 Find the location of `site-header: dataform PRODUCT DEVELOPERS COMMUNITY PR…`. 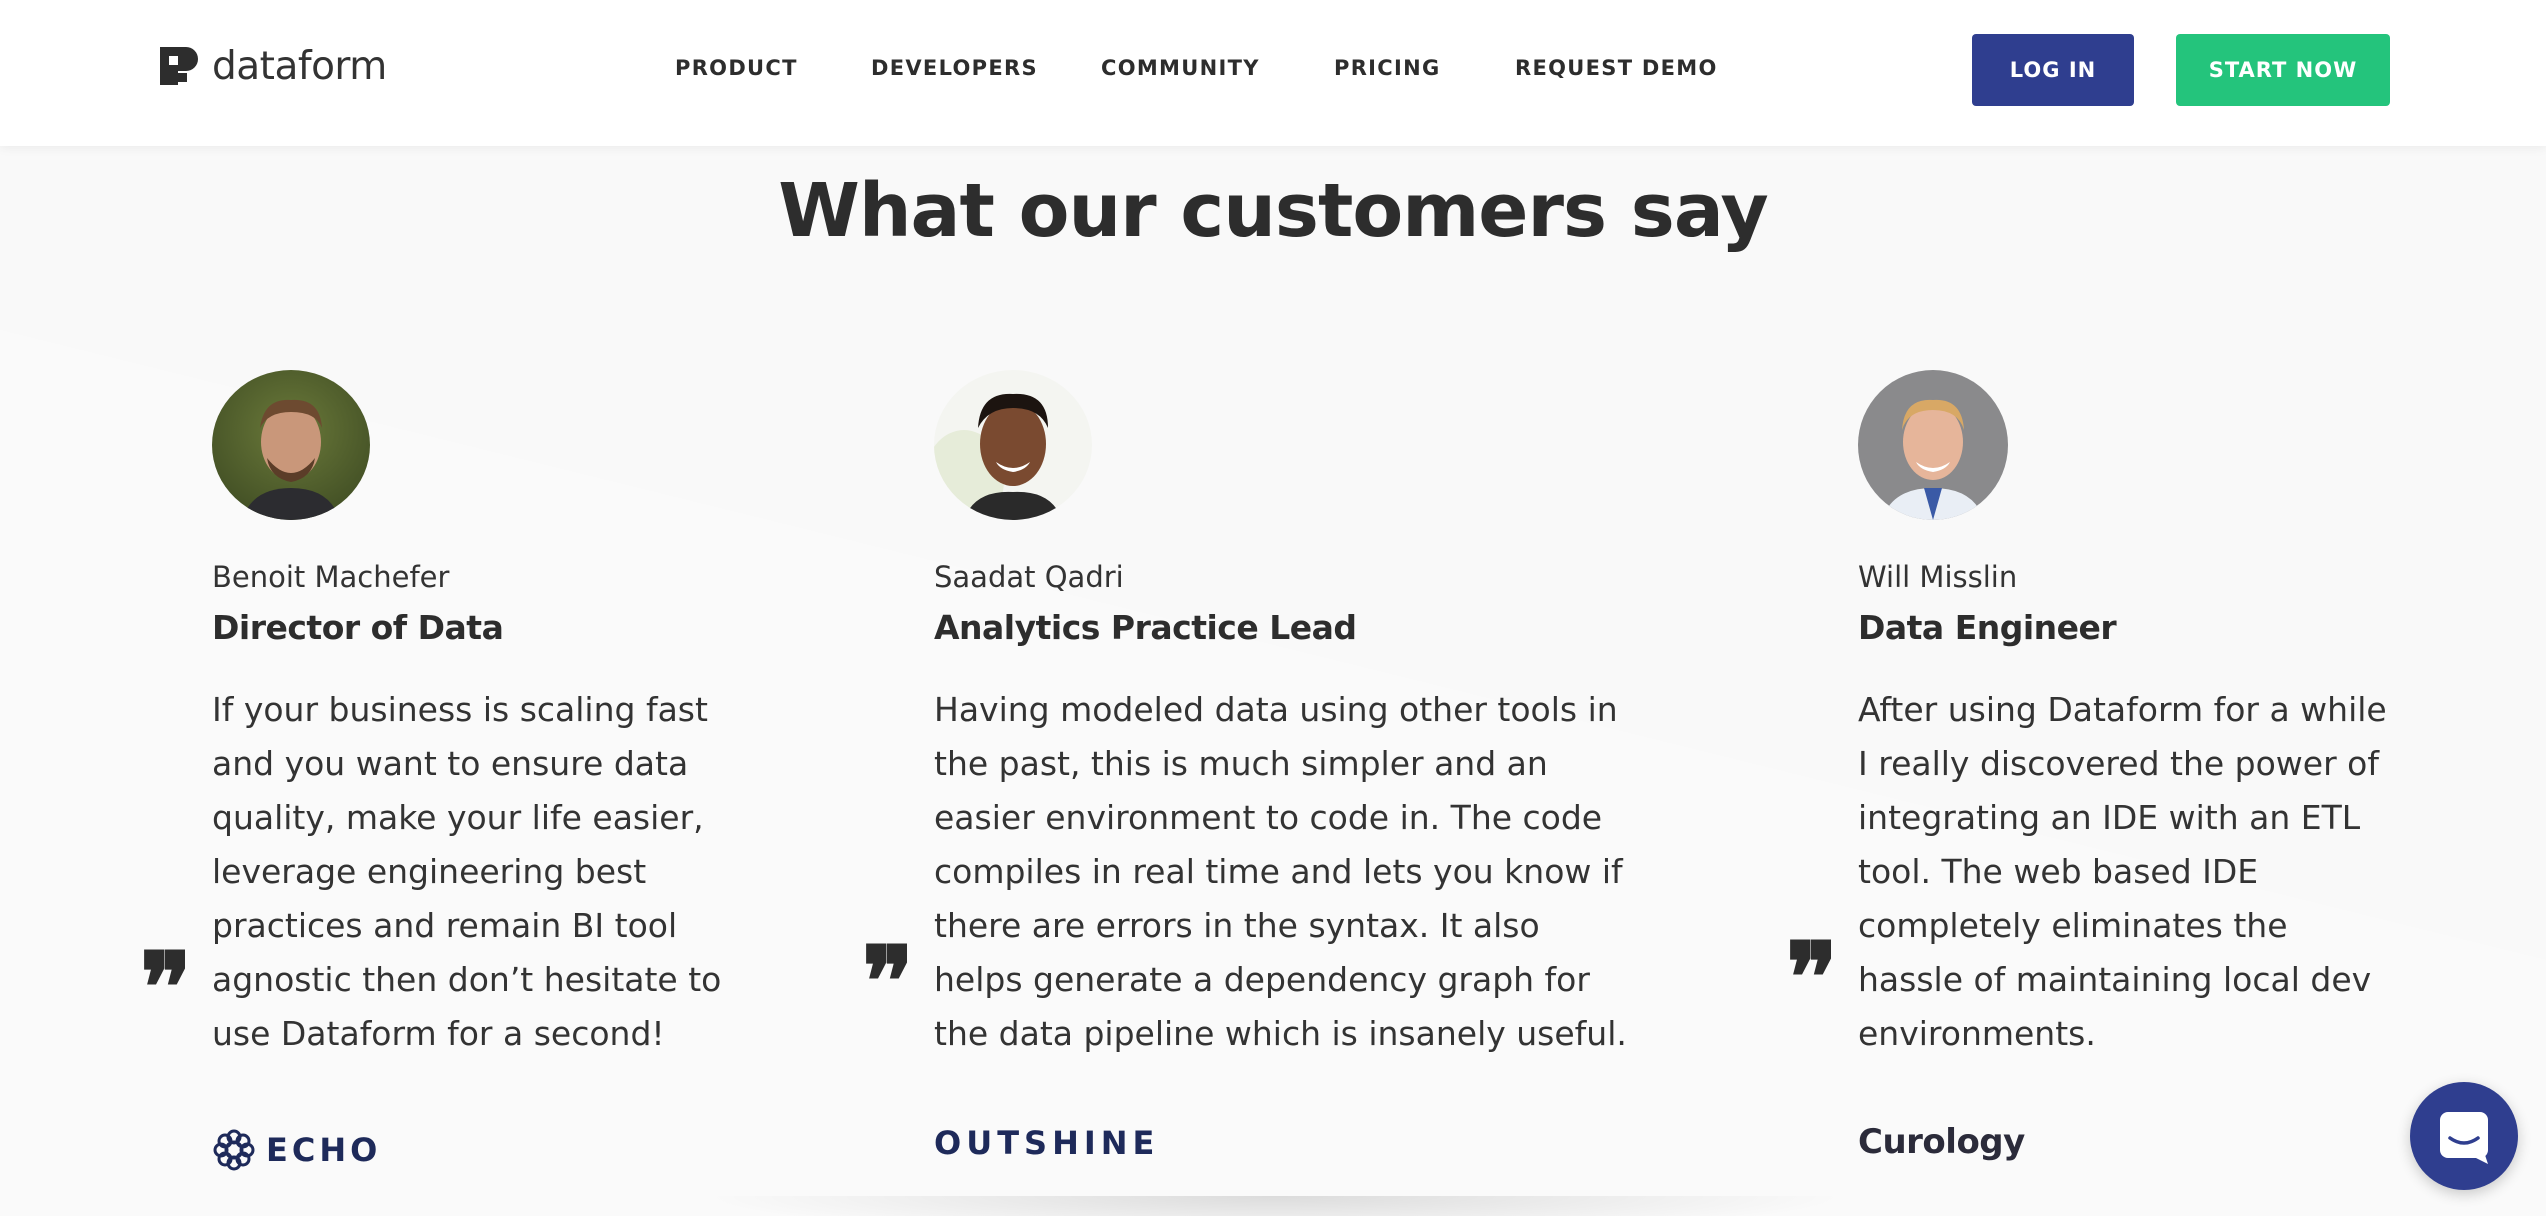

site-header: dataform PRODUCT DEVELOPERS COMMUNITY PR… is located at coordinates (1273, 73).